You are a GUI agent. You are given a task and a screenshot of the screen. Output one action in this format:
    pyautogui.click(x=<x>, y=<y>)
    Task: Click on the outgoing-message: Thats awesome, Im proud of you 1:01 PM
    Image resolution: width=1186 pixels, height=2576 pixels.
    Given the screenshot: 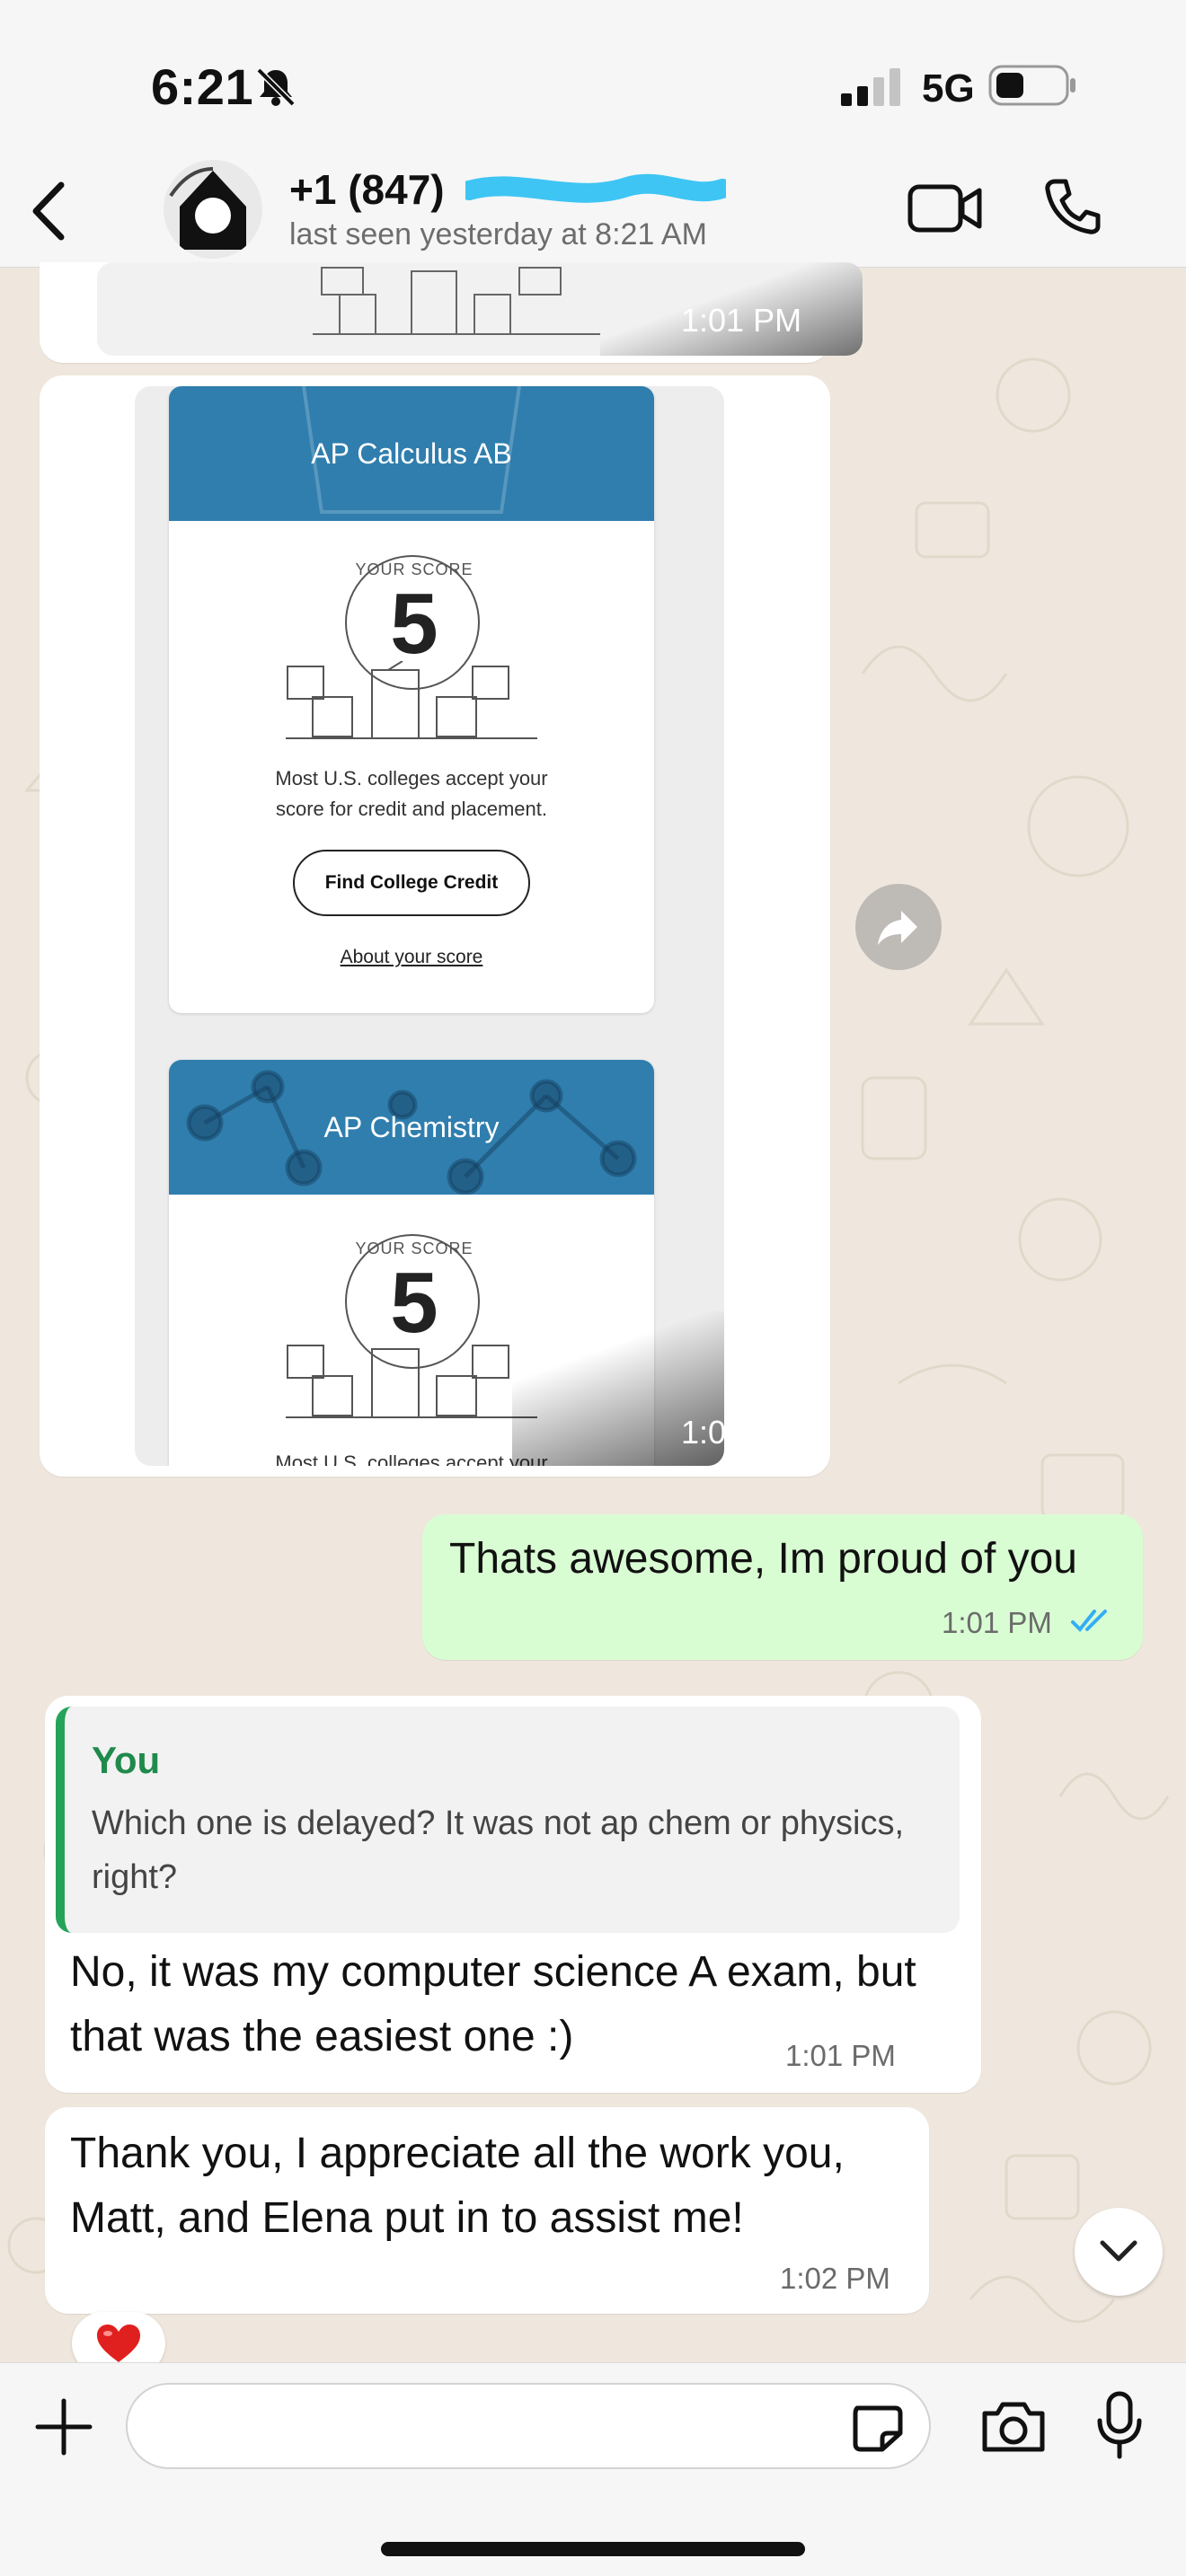 What is the action you would take?
    pyautogui.click(x=782, y=1587)
    